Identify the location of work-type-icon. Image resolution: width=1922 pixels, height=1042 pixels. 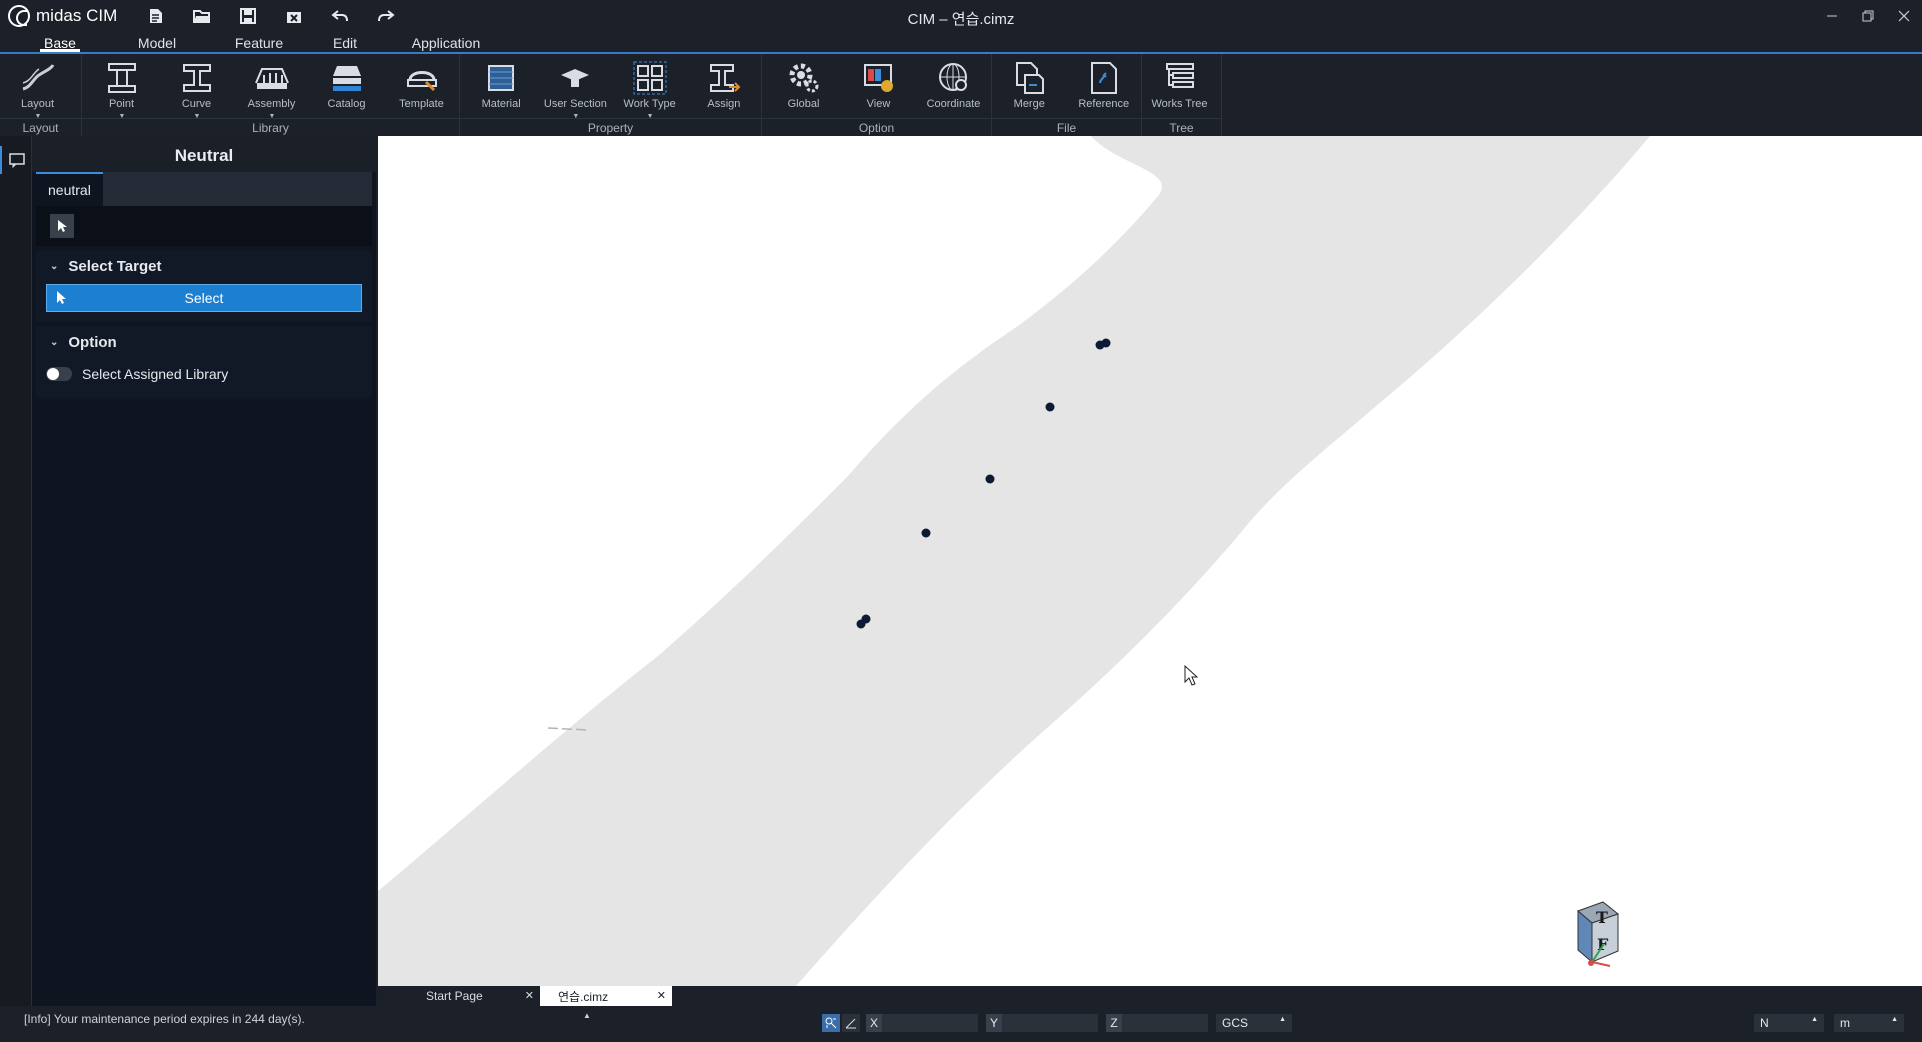
(650, 78).